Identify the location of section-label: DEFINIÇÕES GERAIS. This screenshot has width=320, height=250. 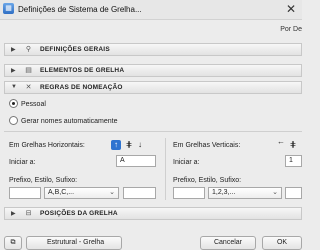
(75, 49).